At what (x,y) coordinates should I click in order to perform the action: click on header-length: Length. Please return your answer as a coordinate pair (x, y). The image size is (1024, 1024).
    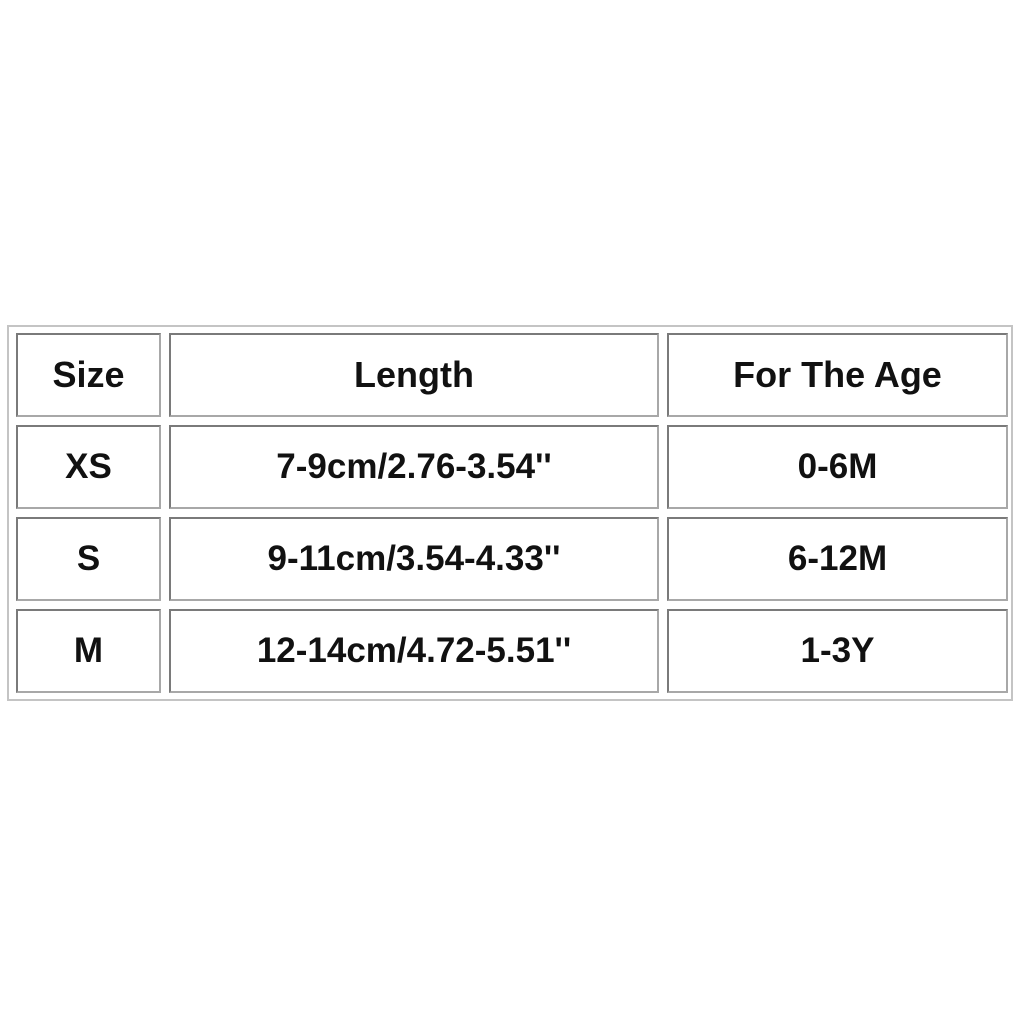
    Looking at the image, I should click on (414, 375).